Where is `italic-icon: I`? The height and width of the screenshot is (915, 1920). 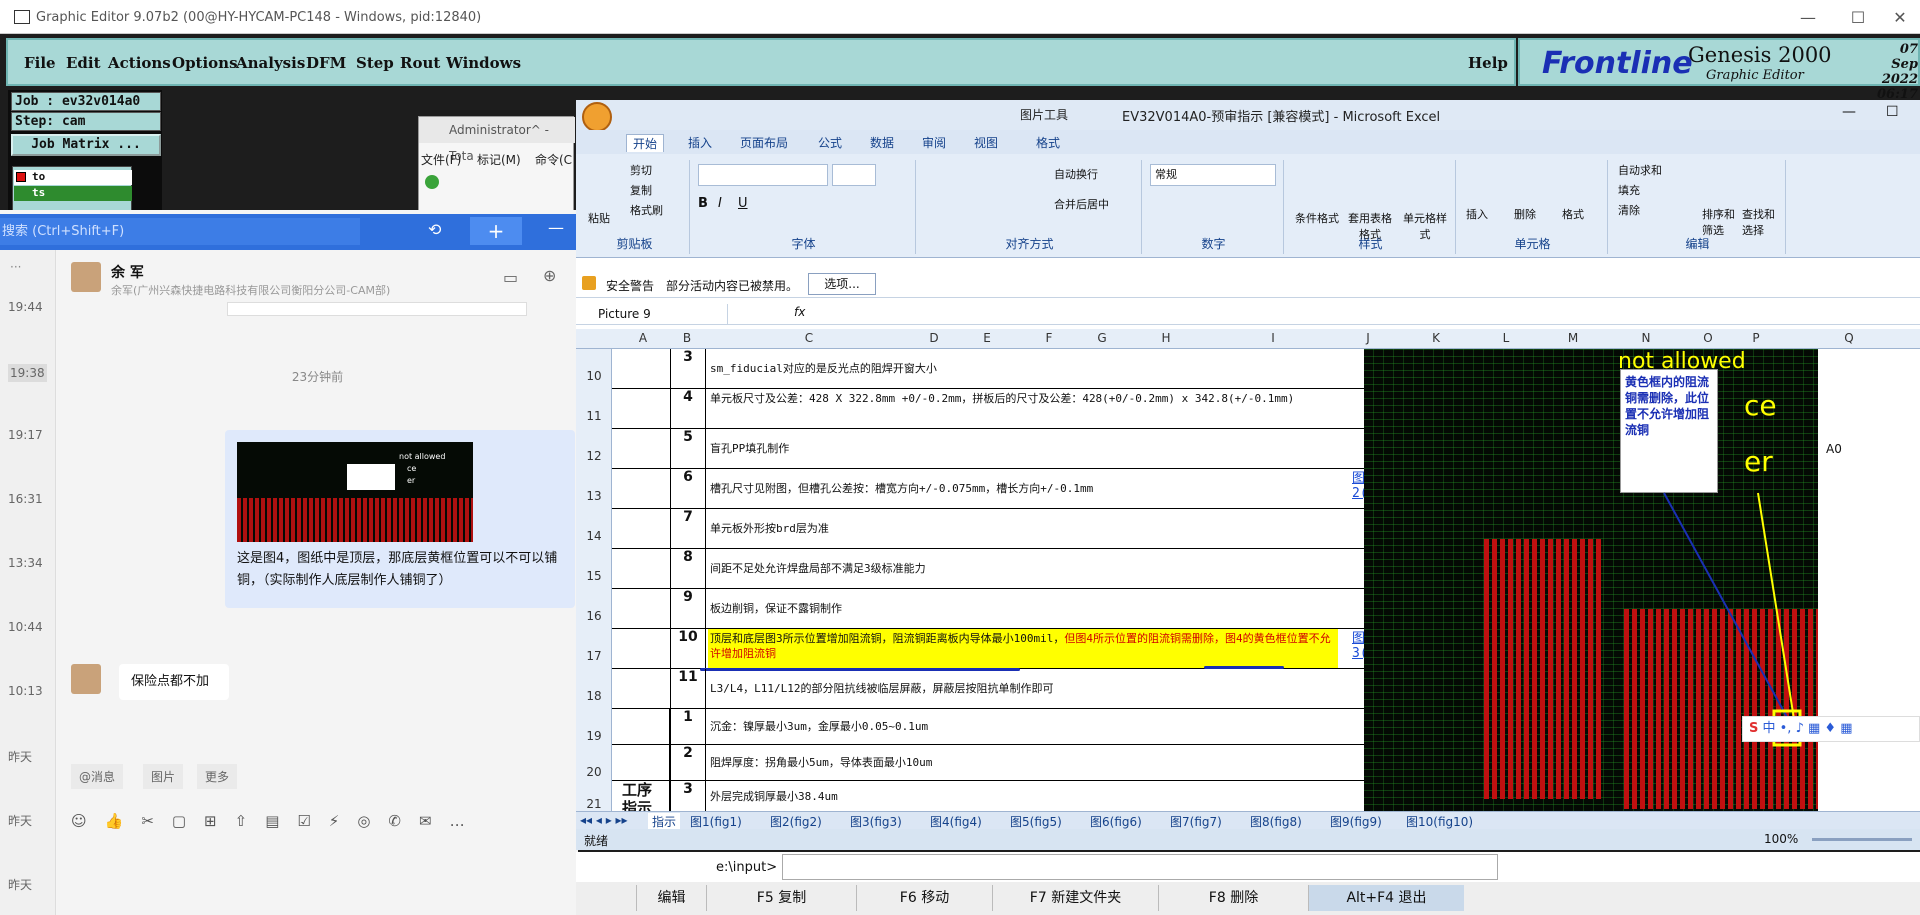 italic-icon: I is located at coordinates (720, 203).